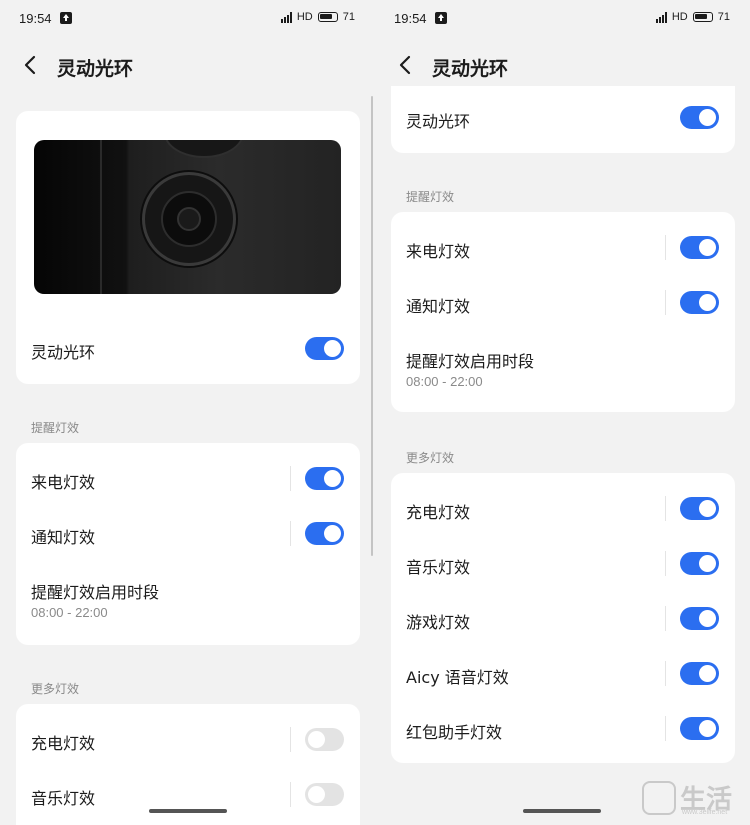  Describe the element at coordinates (694, 799) in the screenshot. I see `watermark-logo: 生活 www.3elife.net` at that location.